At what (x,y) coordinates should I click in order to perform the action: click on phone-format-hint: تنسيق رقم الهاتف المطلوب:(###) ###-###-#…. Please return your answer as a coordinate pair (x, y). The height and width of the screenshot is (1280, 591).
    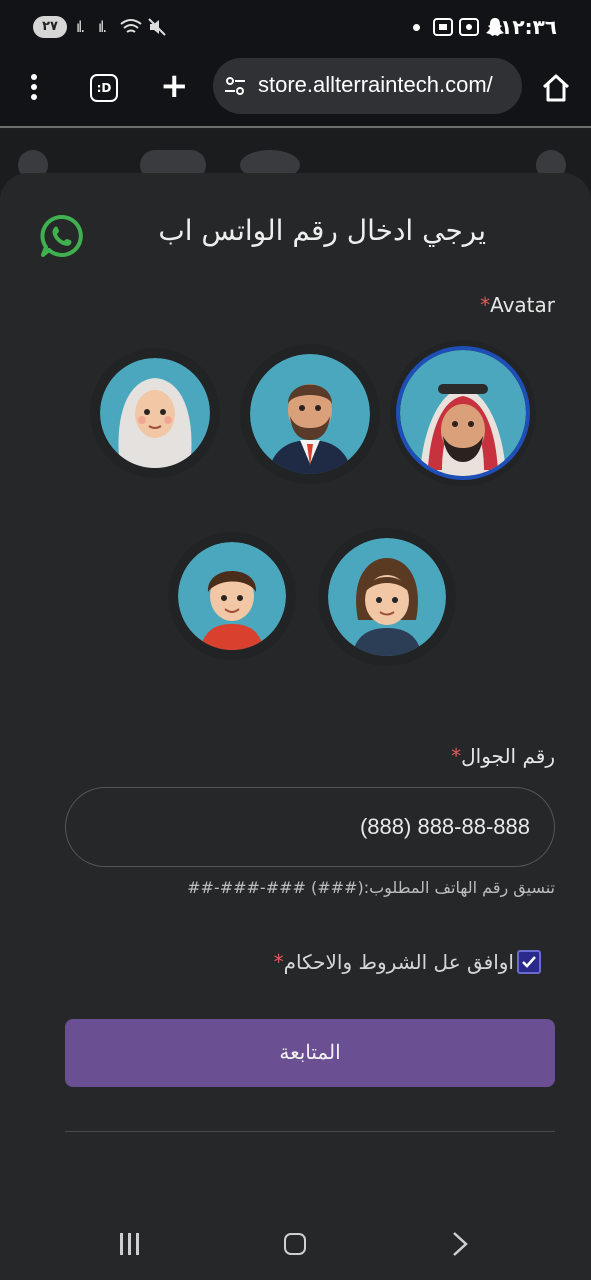
    Looking at the image, I should click on (371, 887).